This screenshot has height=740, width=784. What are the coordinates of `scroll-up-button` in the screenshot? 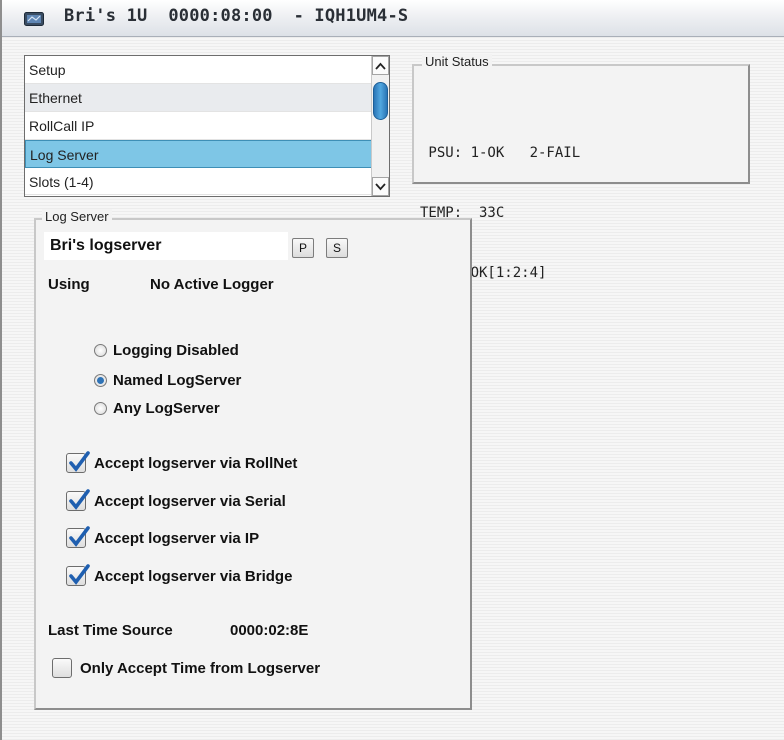 It's located at (380, 65).